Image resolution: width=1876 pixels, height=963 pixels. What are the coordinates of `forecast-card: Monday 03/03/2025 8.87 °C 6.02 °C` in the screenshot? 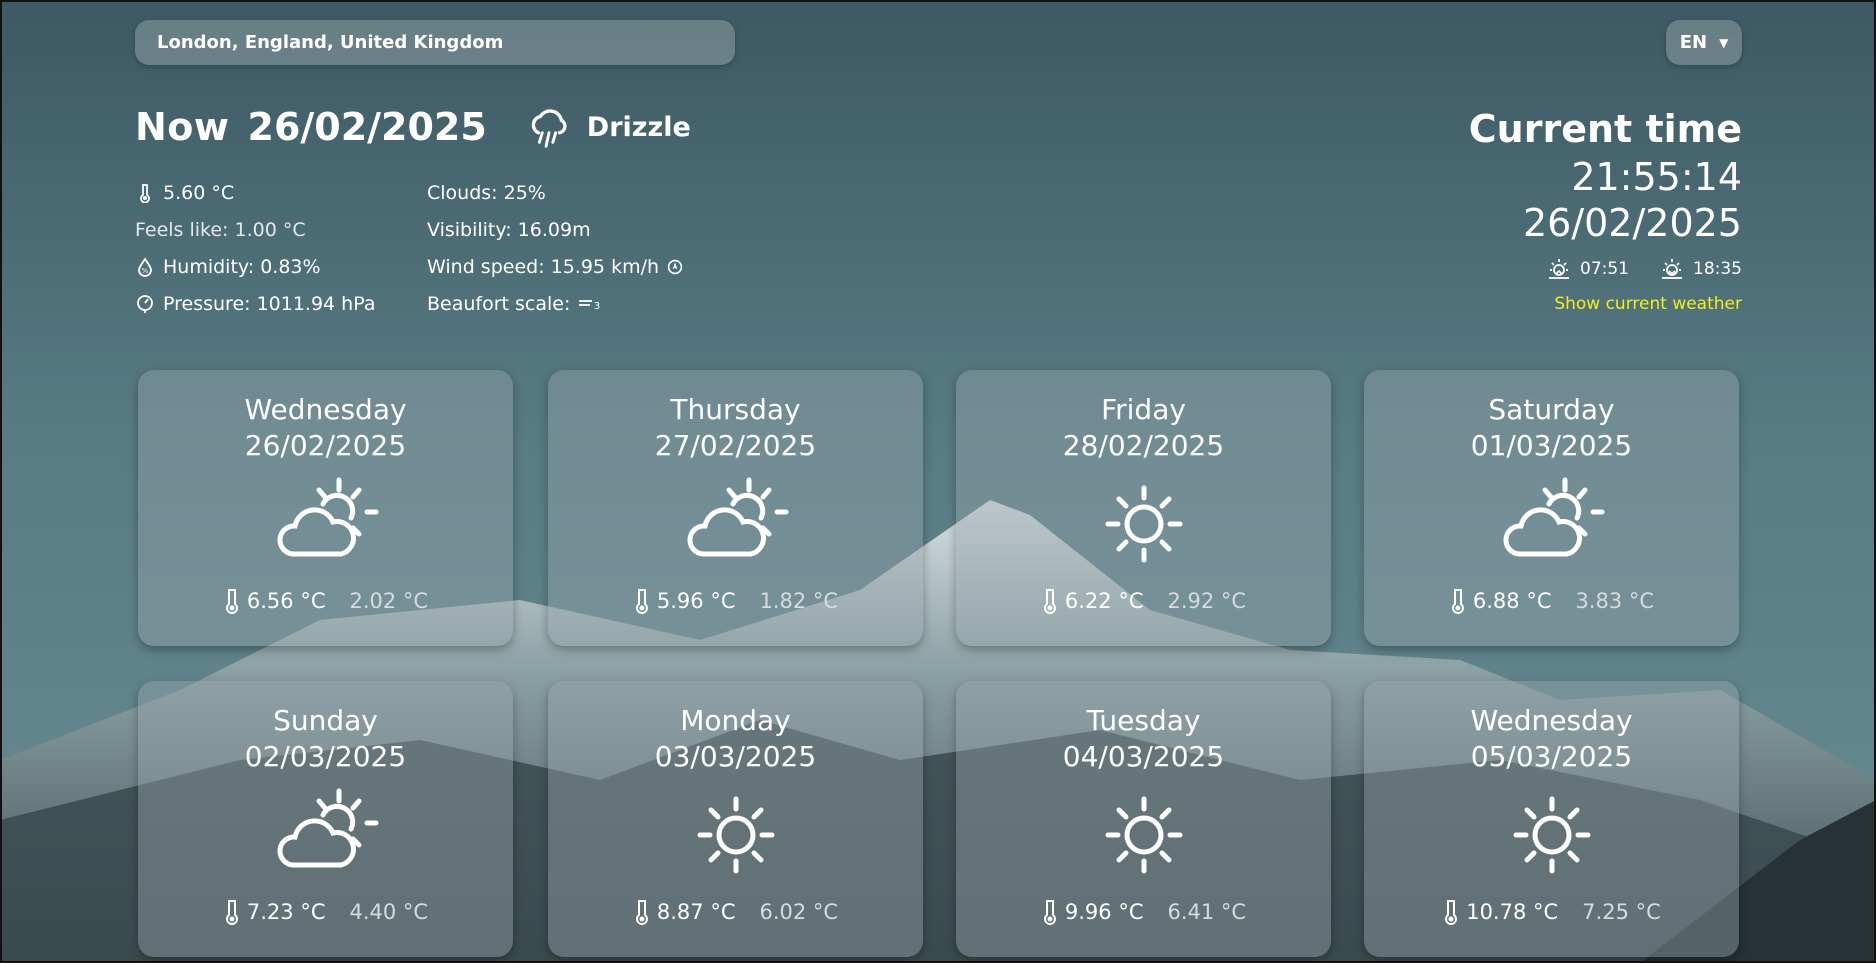 It's located at (735, 819).